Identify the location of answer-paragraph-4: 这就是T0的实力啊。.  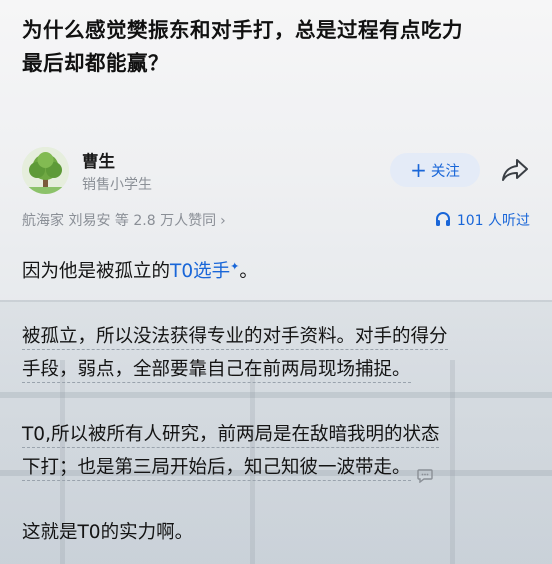
(108, 533).